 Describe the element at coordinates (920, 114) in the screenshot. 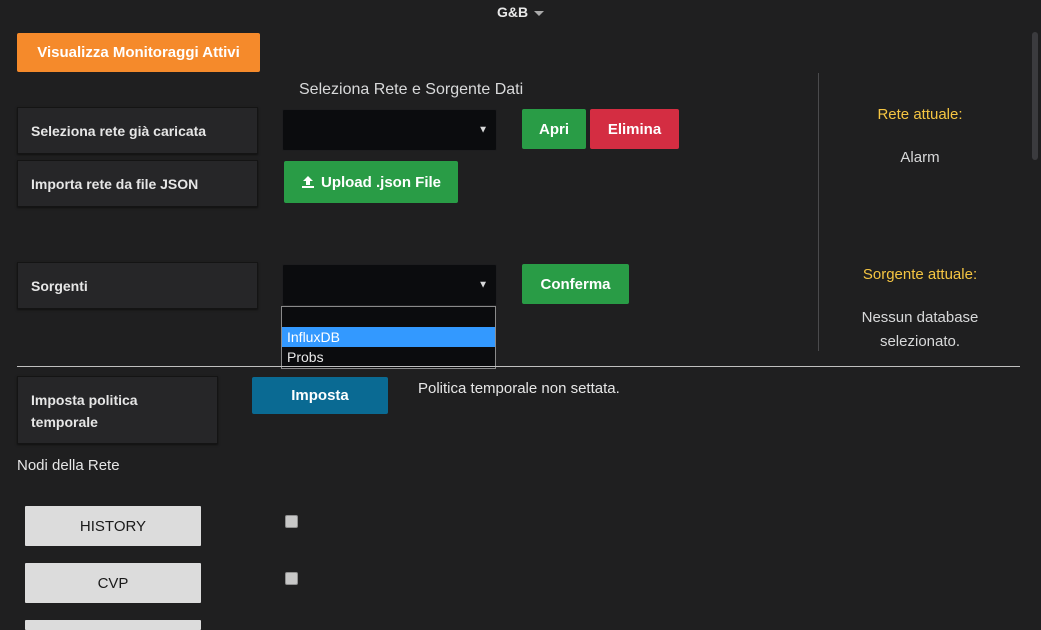

I see `current-network-heading: Rete attuale:` at that location.